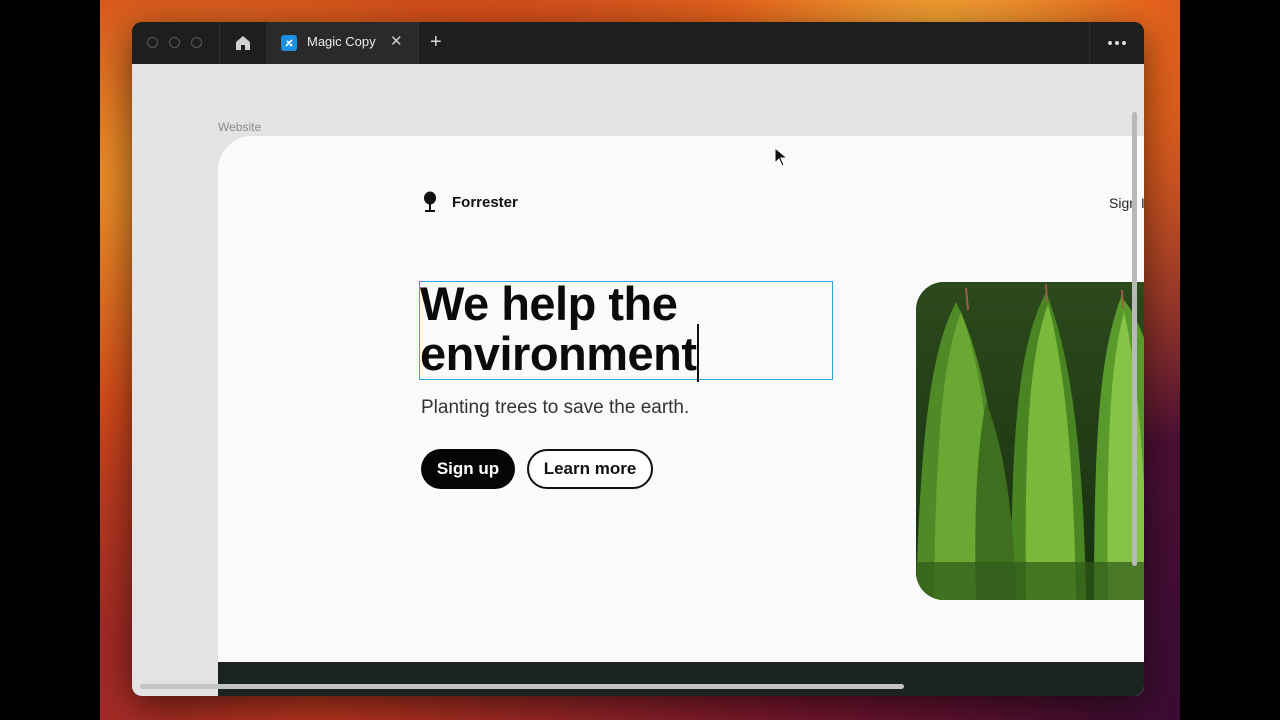 The image size is (1280, 720). Describe the element at coordinates (626, 330) in the screenshot. I see `text-selection-box` at that location.